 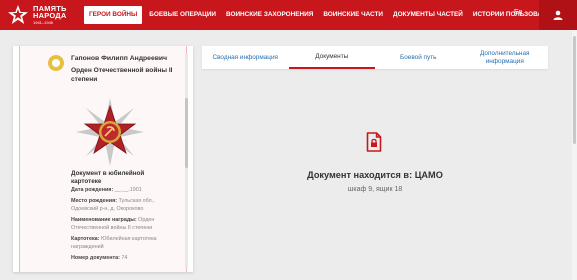 I want to click on user-account-button, so click(x=558, y=15).